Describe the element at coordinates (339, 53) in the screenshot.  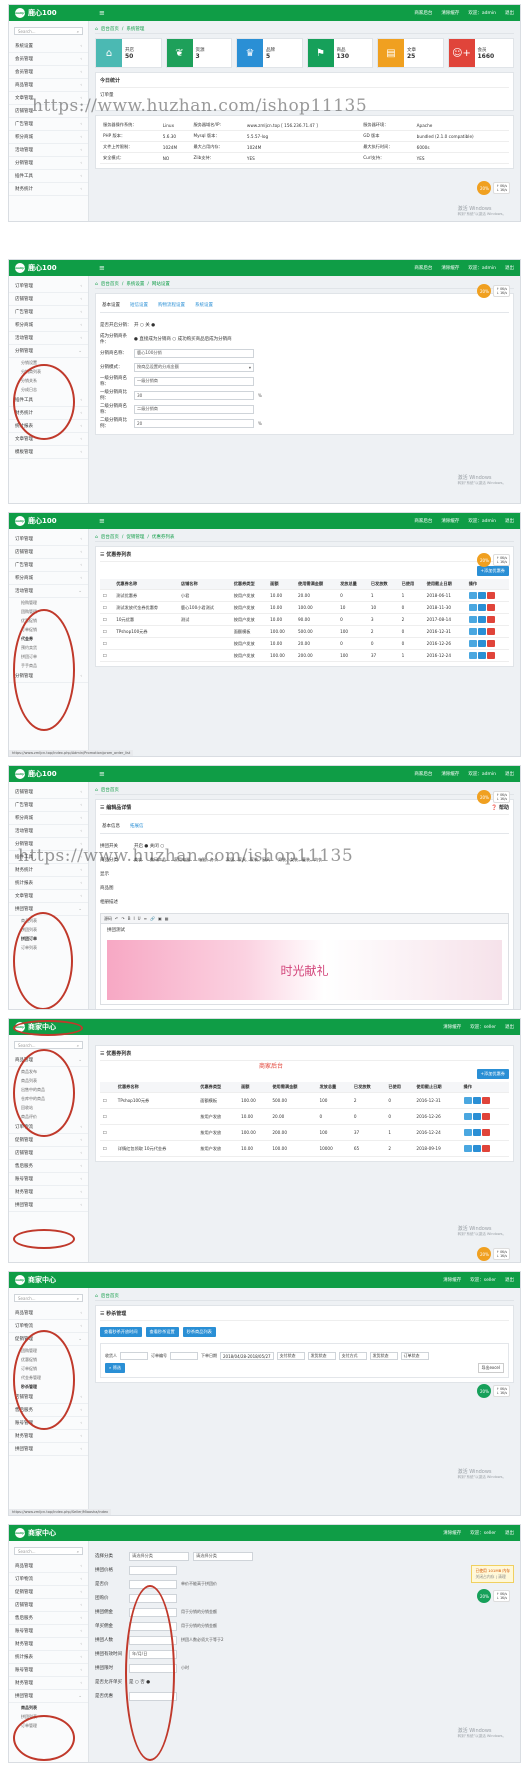
I see `stat-card: ⚑ 商品 130` at that location.